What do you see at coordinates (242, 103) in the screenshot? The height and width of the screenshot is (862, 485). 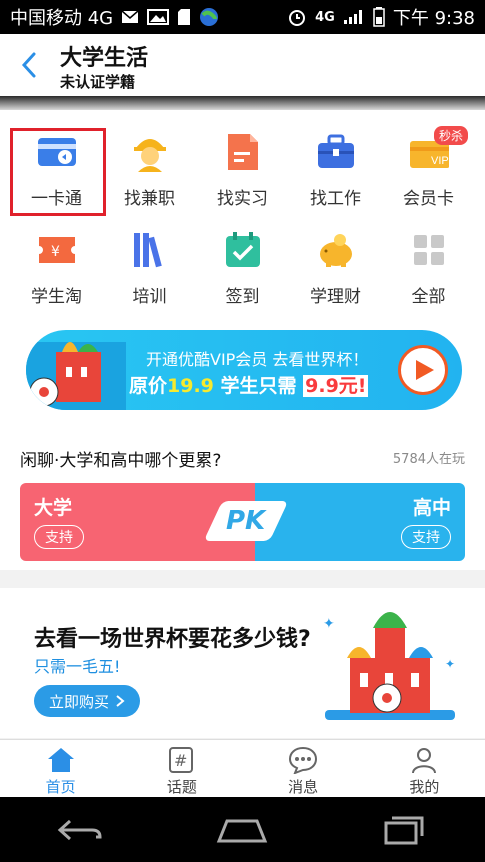 I see `header-shadow` at bounding box center [242, 103].